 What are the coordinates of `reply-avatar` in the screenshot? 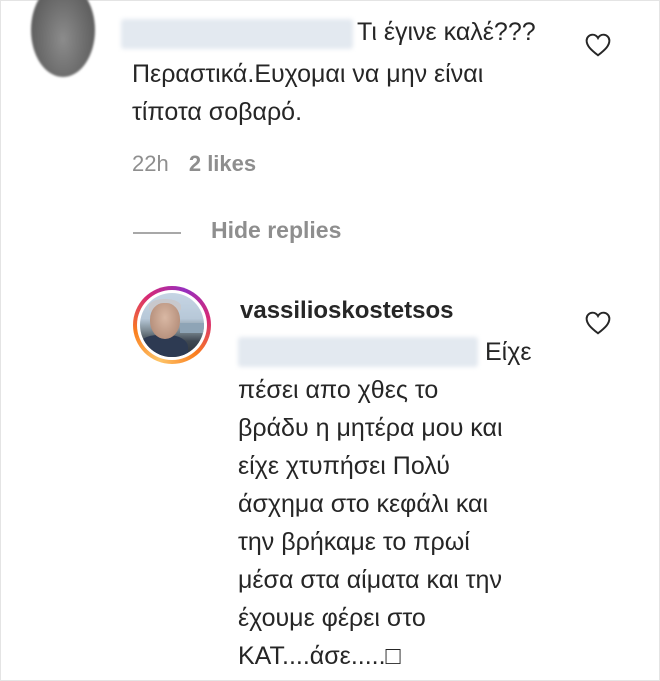 It's located at (172, 325).